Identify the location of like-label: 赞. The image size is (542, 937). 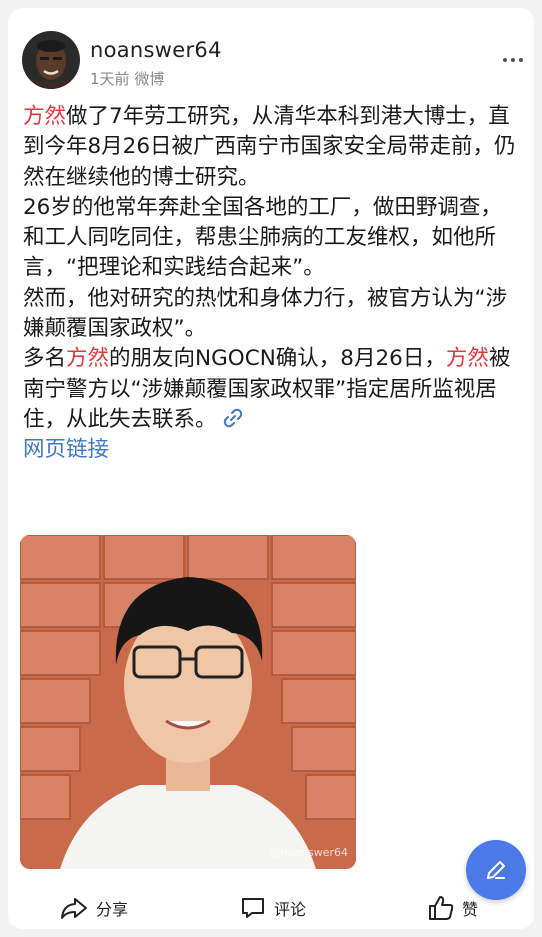
(470, 909).